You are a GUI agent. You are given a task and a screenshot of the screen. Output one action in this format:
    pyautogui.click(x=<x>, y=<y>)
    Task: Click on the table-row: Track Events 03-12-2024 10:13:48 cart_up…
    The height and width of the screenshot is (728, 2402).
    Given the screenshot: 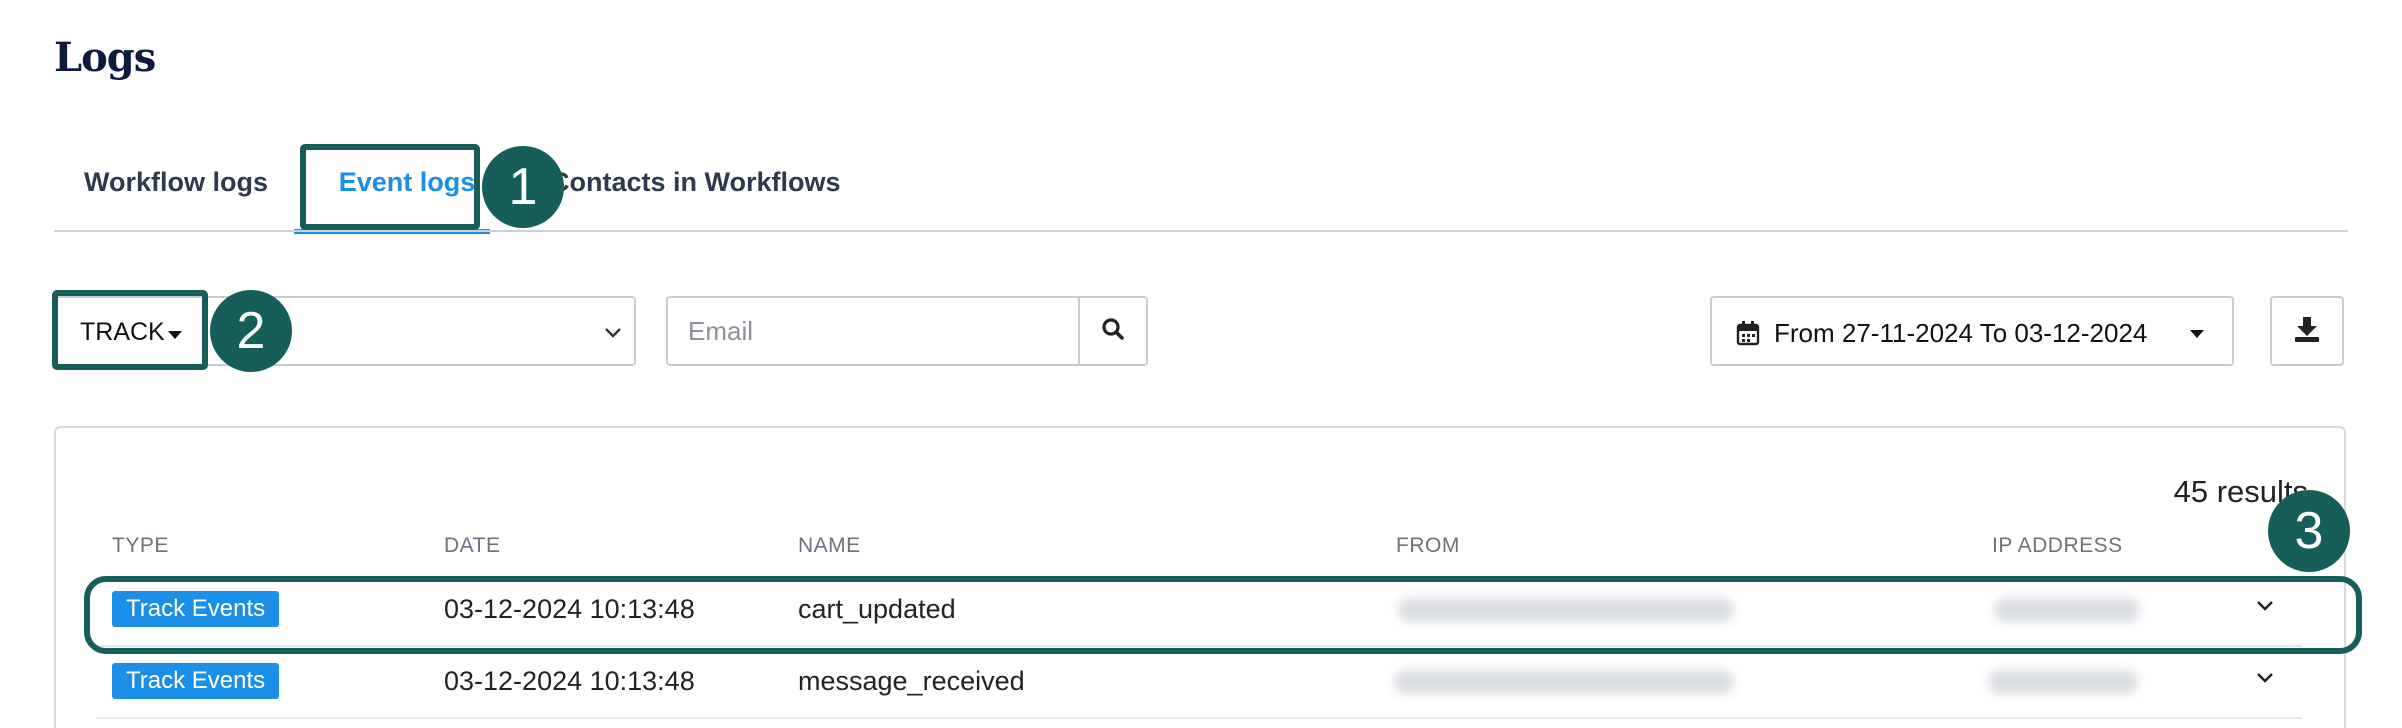 What is the action you would take?
    pyautogui.click(x=1199, y=609)
    